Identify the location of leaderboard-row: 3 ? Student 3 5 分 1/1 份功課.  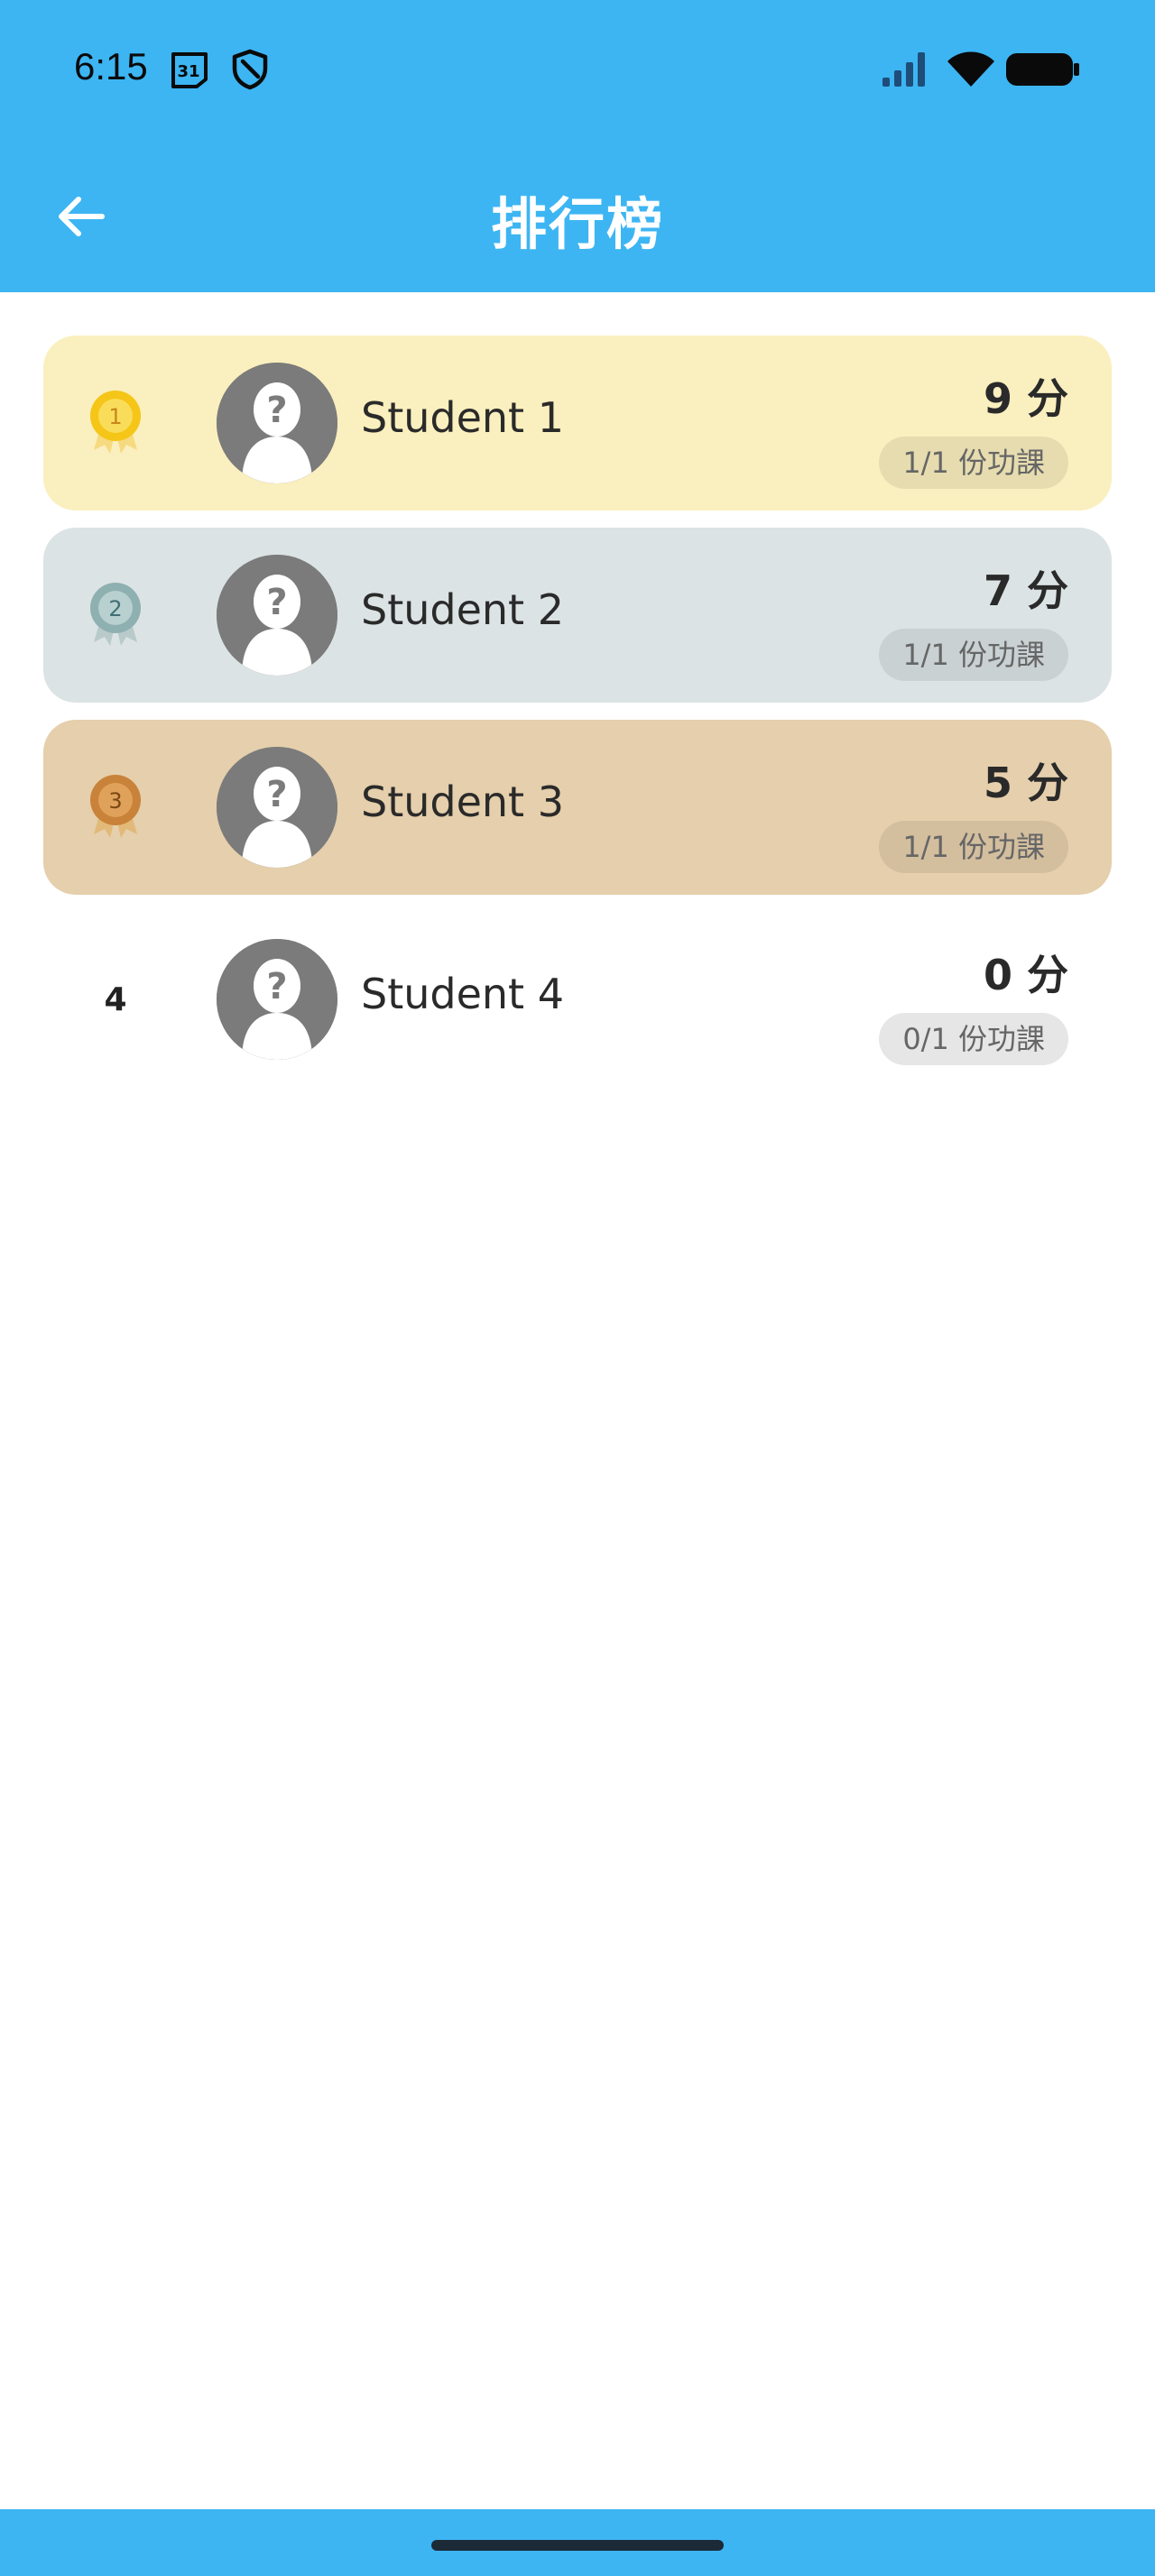
(577, 808).